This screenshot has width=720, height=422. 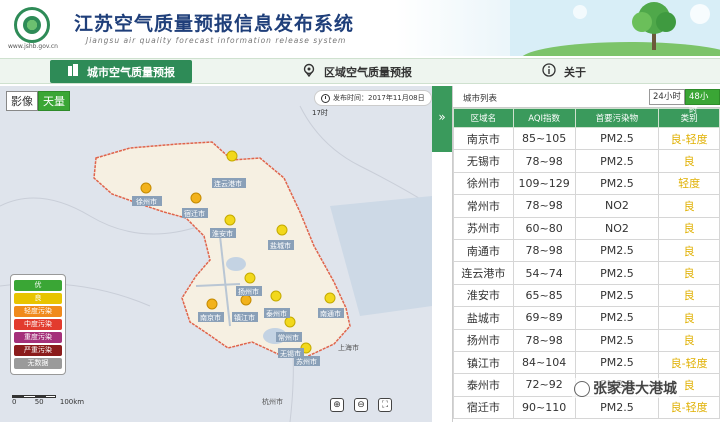 What do you see at coordinates (214, 24) in the screenshot?
I see `page-title: 江苏空气质量预报信息发布系统` at bounding box center [214, 24].